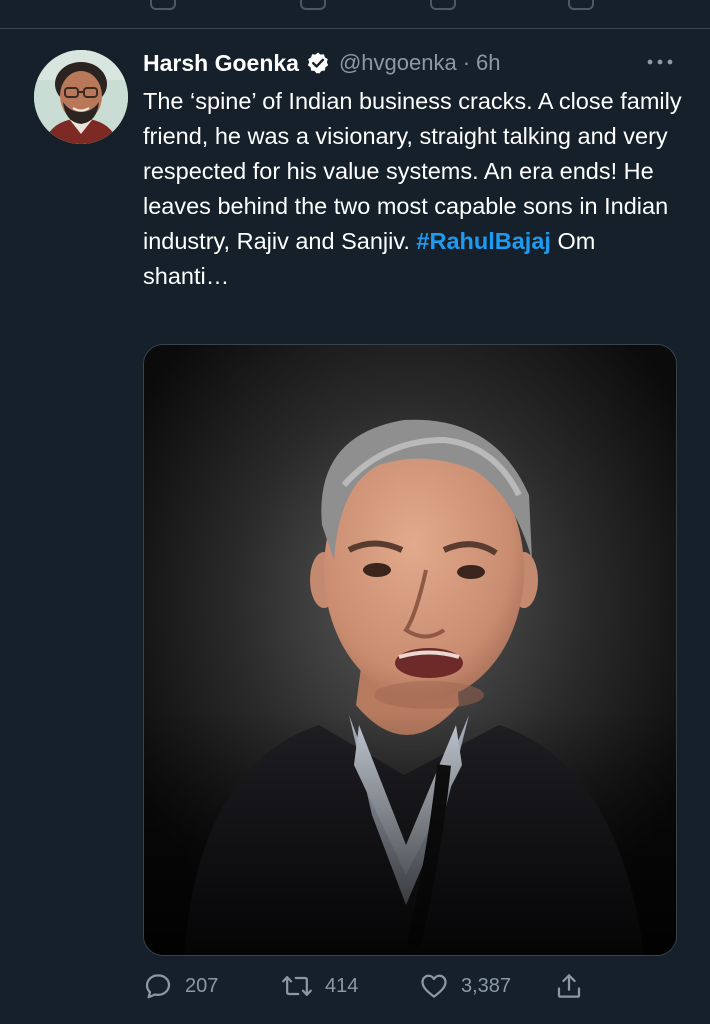 This screenshot has width=710, height=1024. Describe the element at coordinates (313, 5) in the screenshot. I see `prev-retweet-icon` at that location.